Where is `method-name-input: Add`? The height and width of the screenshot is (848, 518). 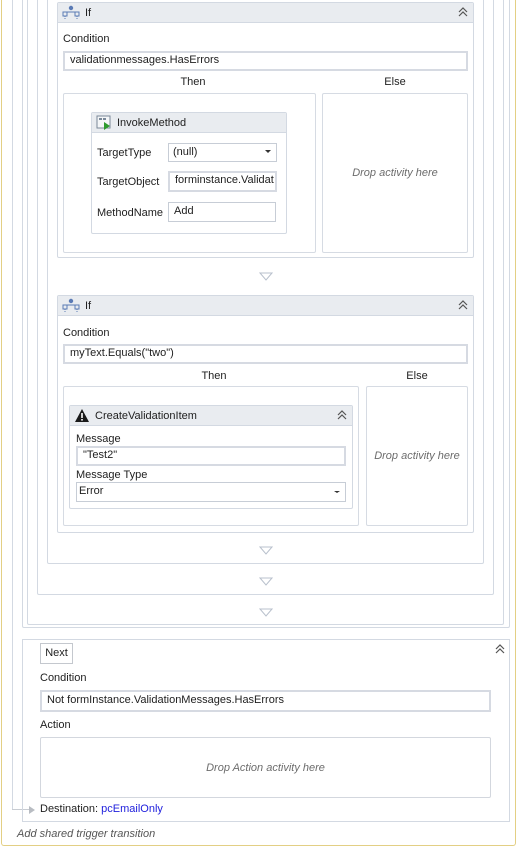
method-name-input: Add is located at coordinates (222, 212).